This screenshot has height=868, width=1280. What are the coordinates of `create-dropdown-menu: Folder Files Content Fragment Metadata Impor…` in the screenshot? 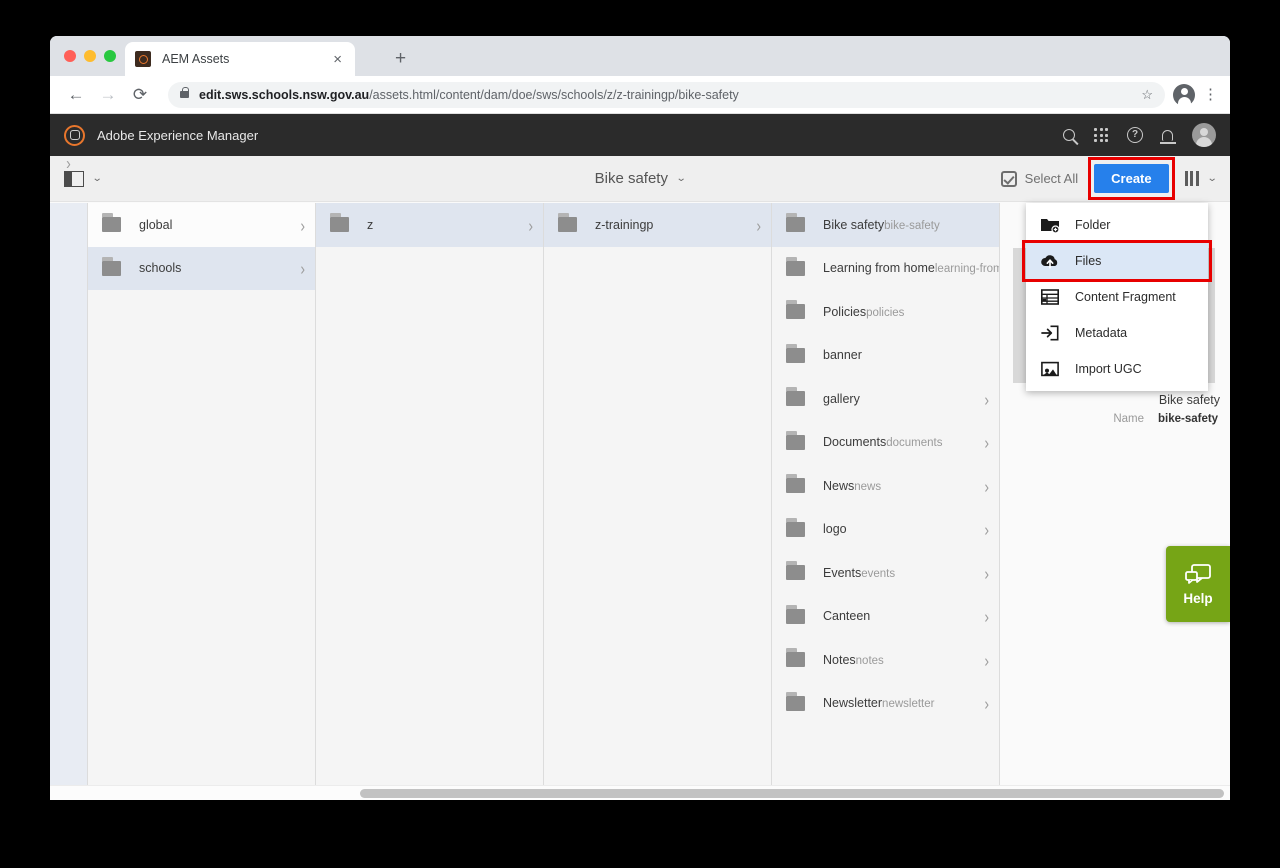 It's located at (1117, 297).